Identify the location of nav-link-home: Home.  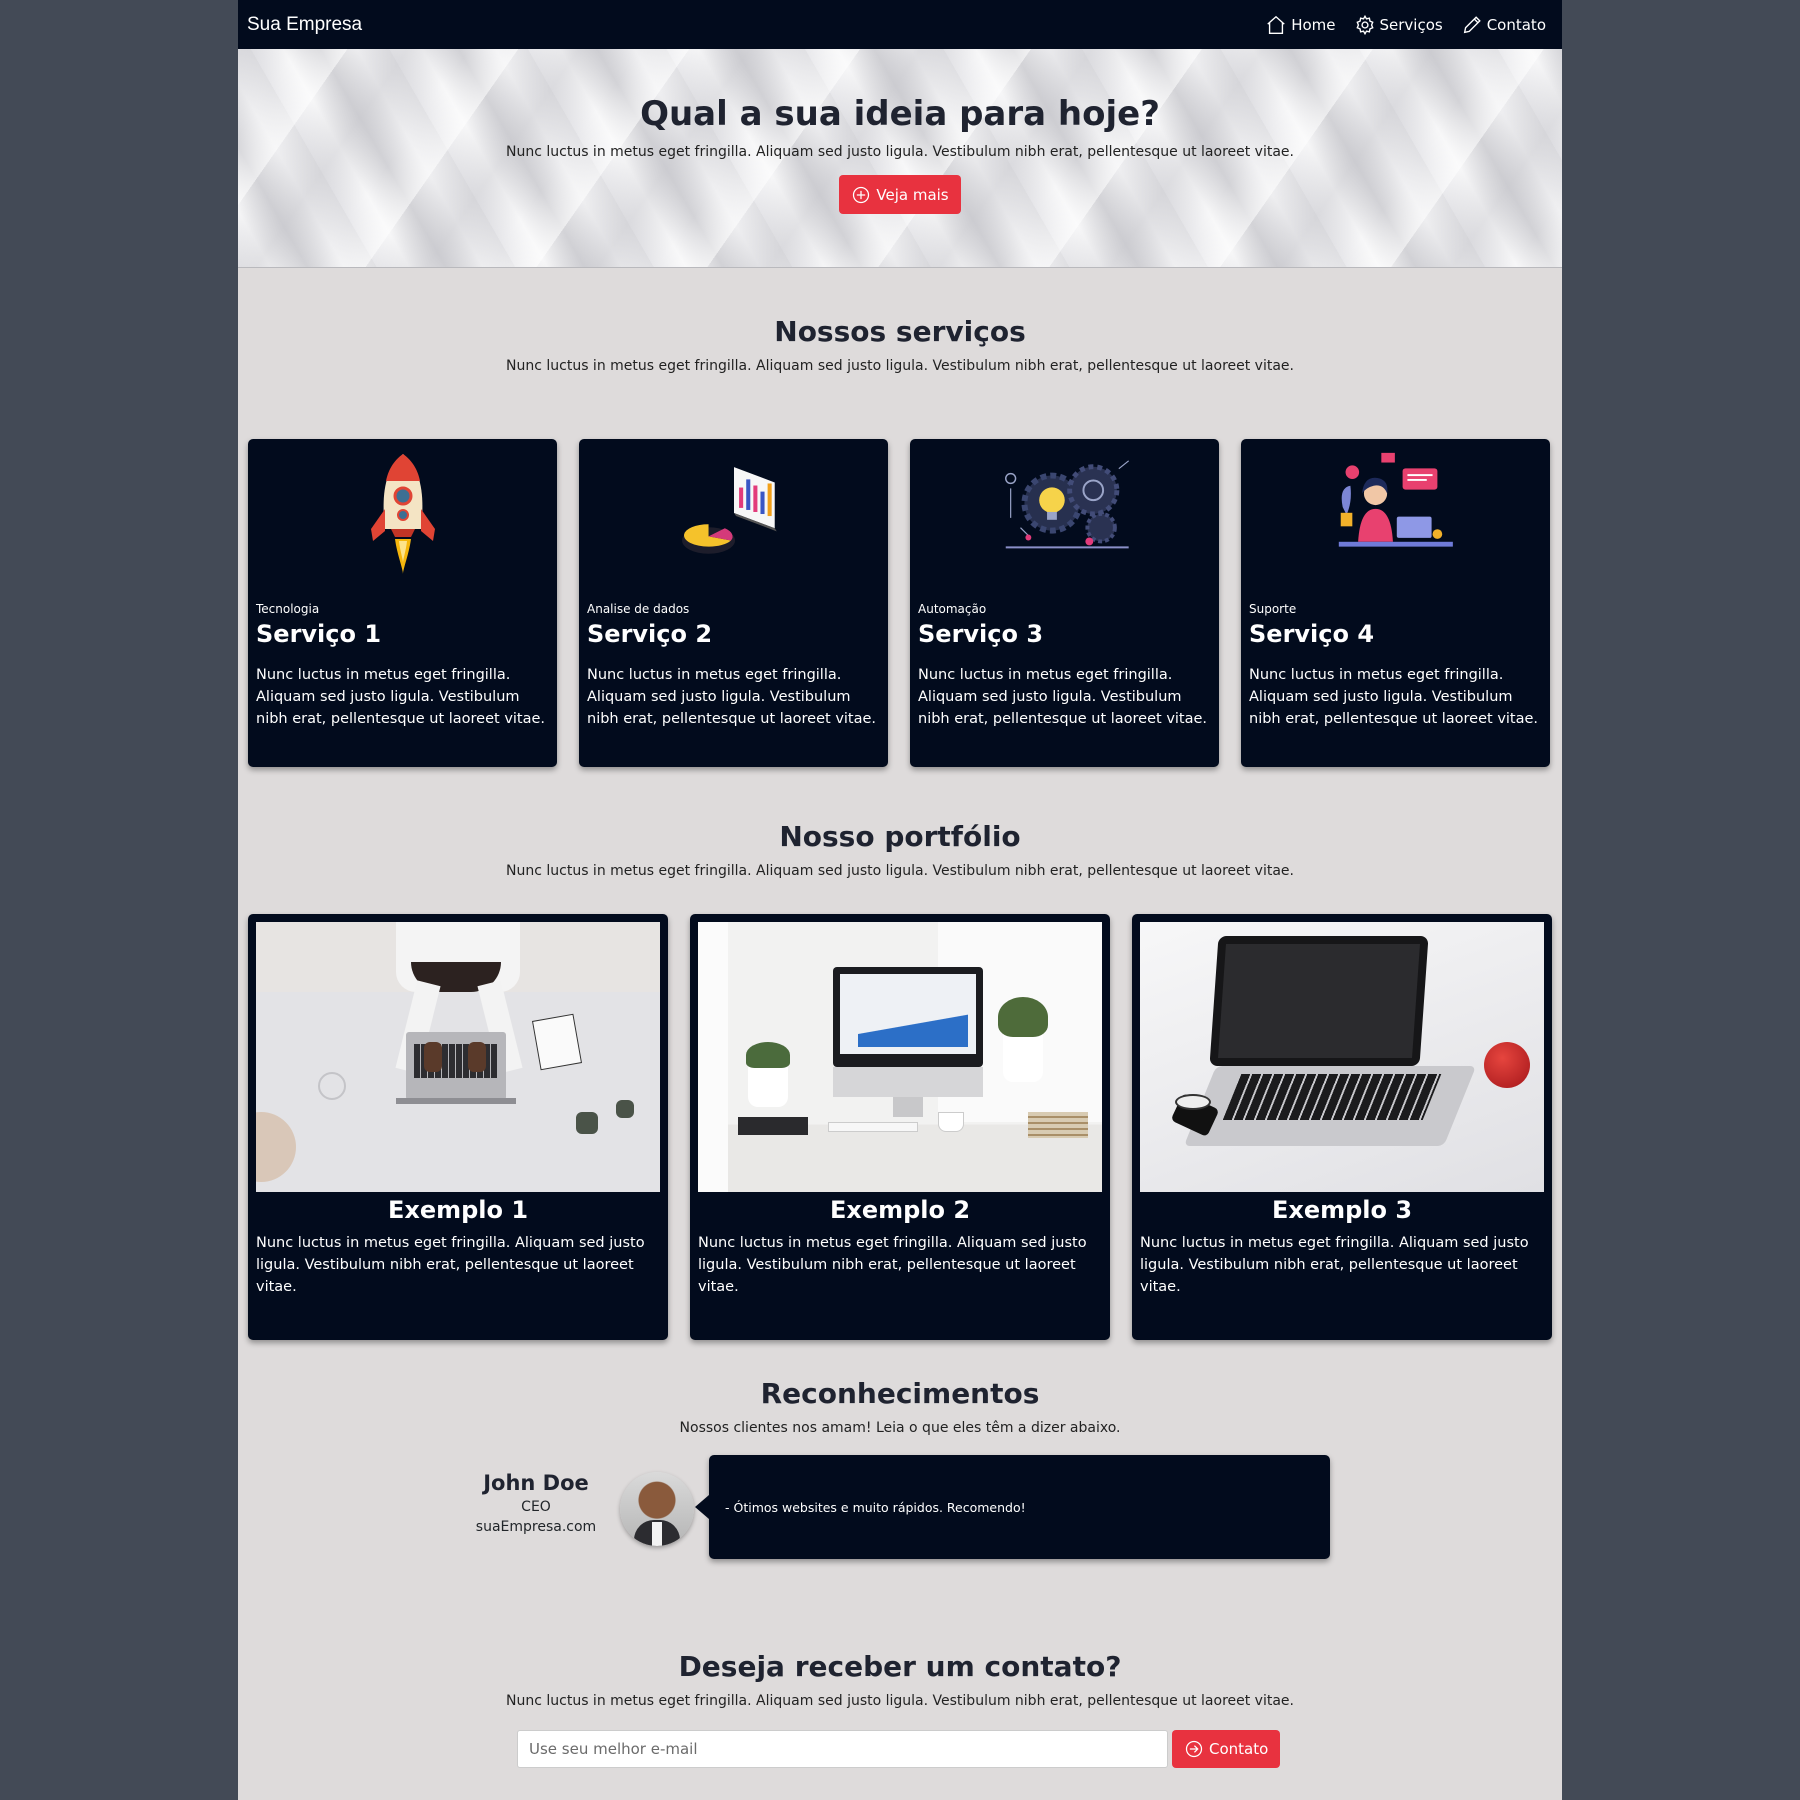
(1300, 25).